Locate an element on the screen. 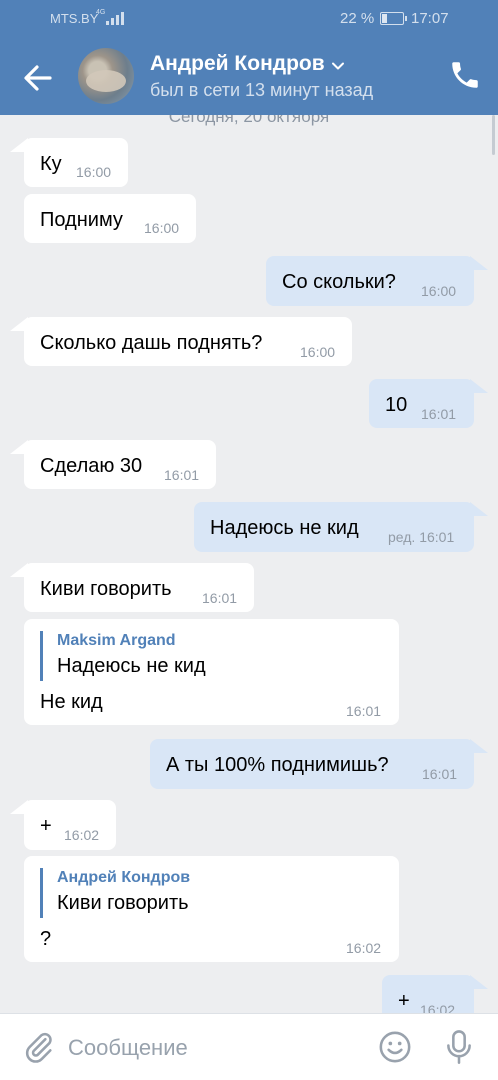 The width and height of the screenshot is (498, 1080). phone-icon is located at coordinates (465, 75).